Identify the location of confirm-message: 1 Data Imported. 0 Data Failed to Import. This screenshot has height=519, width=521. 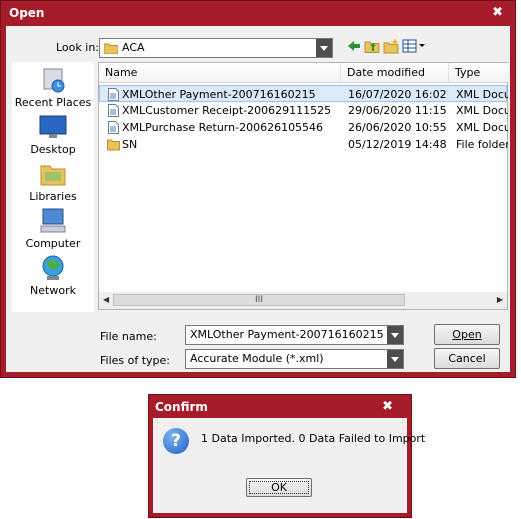
(313, 438).